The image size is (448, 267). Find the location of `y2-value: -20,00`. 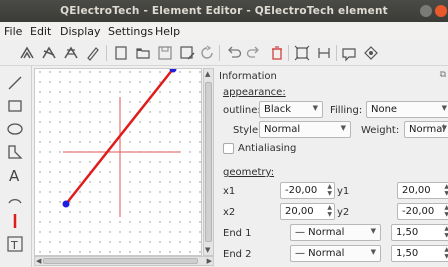

y2-value: -20,00 is located at coordinates (418, 211).